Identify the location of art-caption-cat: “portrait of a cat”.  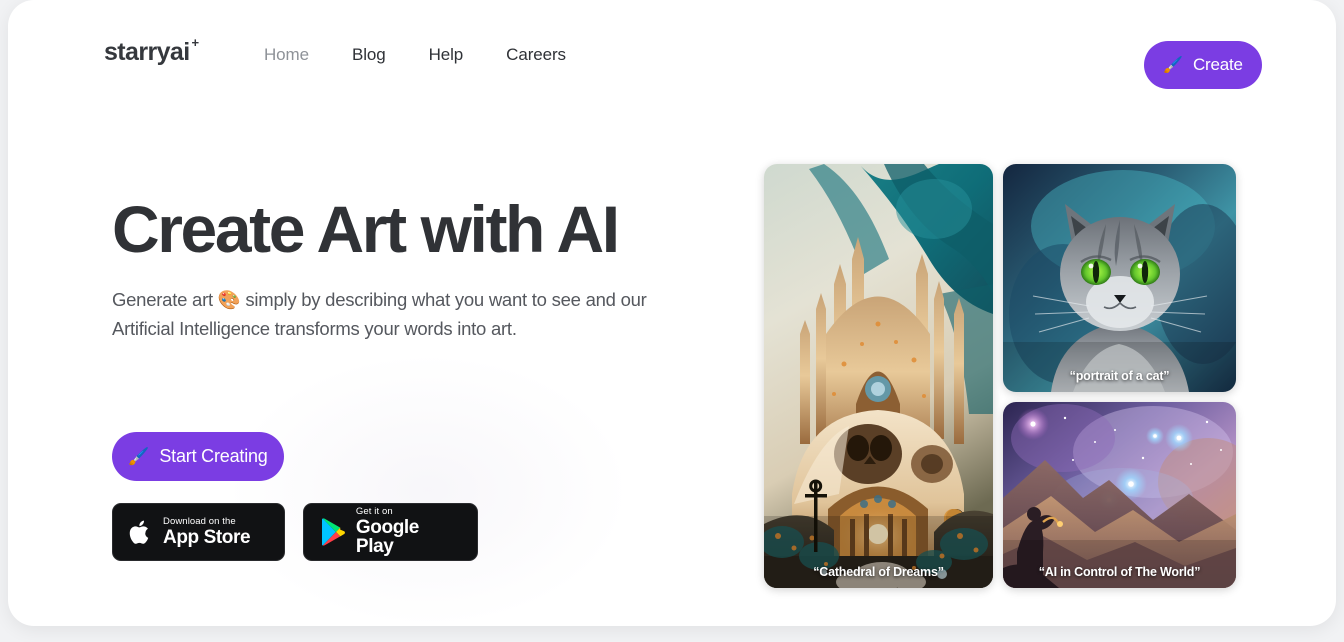
(1119, 376).